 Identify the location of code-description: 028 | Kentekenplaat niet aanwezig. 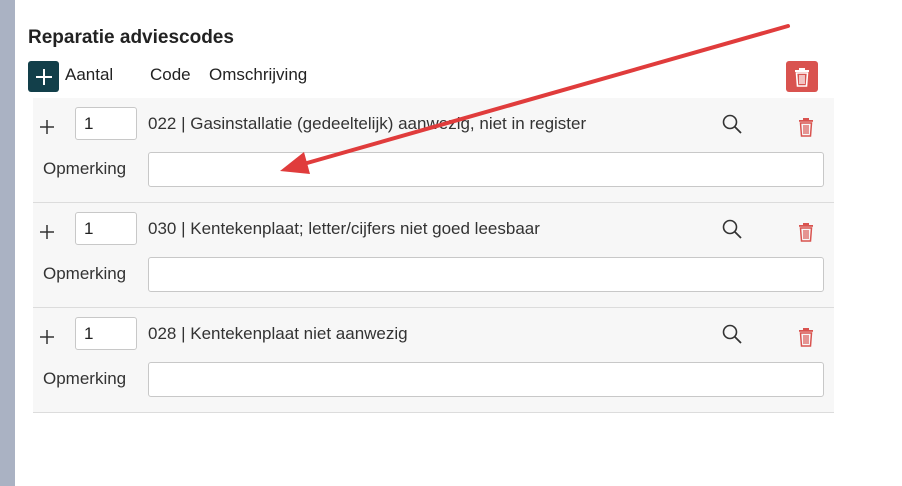
(278, 333).